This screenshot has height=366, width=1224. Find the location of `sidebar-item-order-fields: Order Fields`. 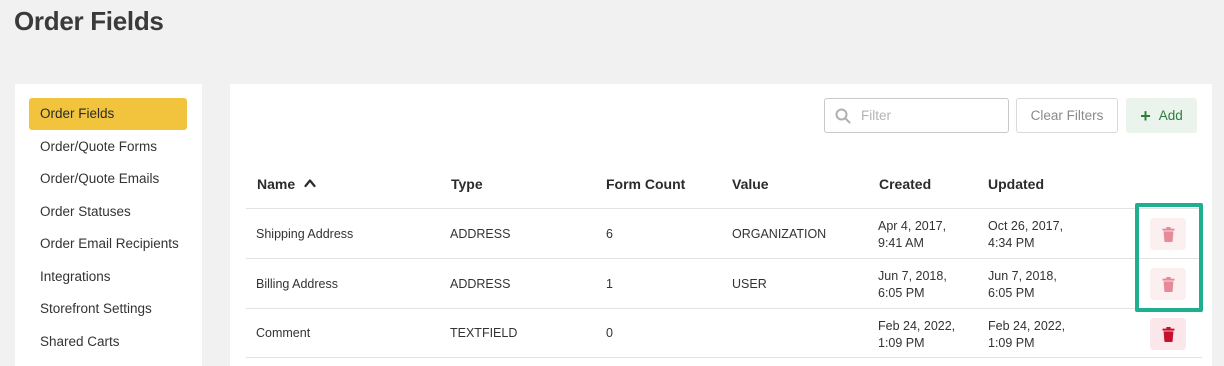

sidebar-item-order-fields: Order Fields is located at coordinates (108, 114).